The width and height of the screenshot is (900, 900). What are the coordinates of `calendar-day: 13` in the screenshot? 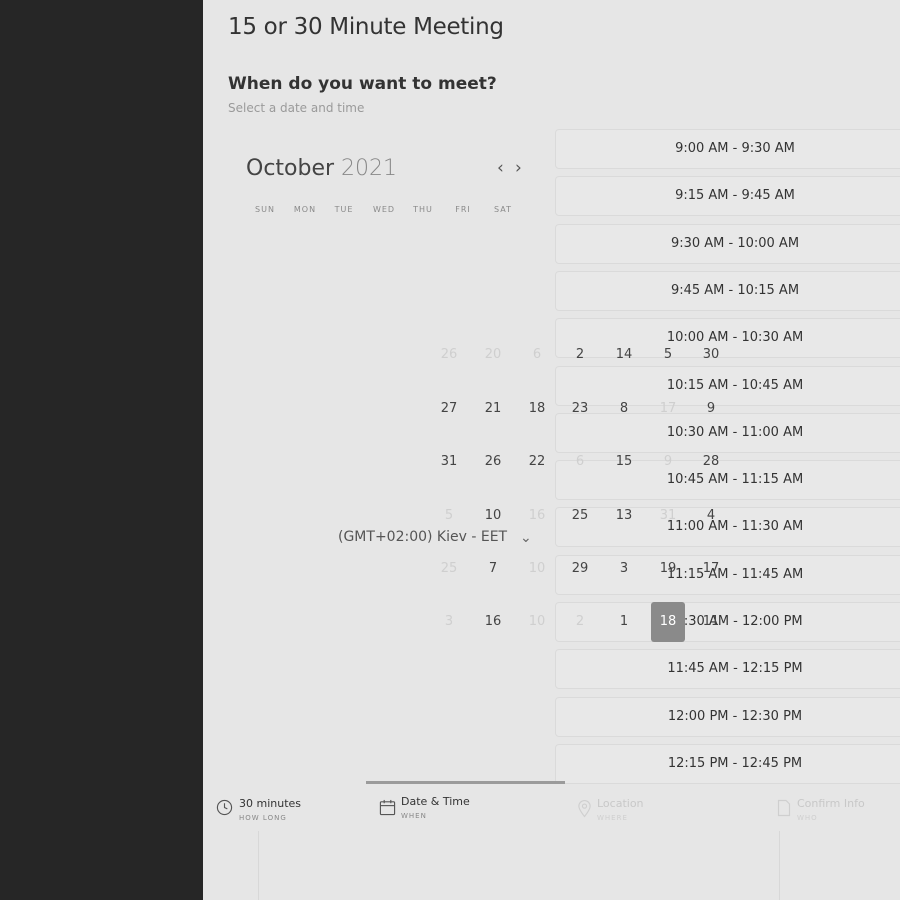 It's located at (624, 516).